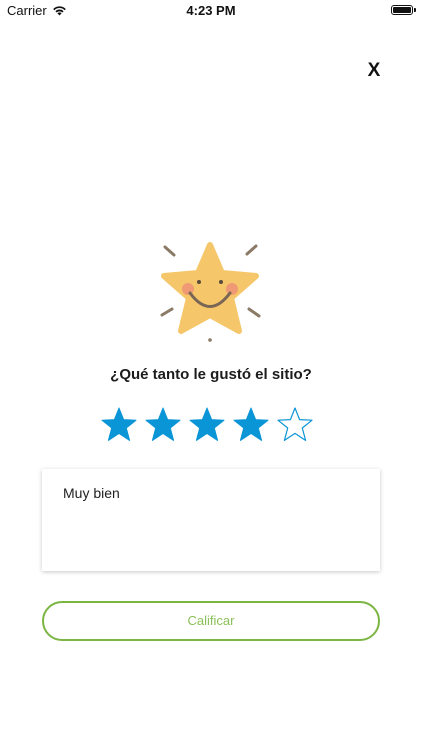 The height and width of the screenshot is (750, 422). I want to click on smiling-star-icon, so click(210, 292).